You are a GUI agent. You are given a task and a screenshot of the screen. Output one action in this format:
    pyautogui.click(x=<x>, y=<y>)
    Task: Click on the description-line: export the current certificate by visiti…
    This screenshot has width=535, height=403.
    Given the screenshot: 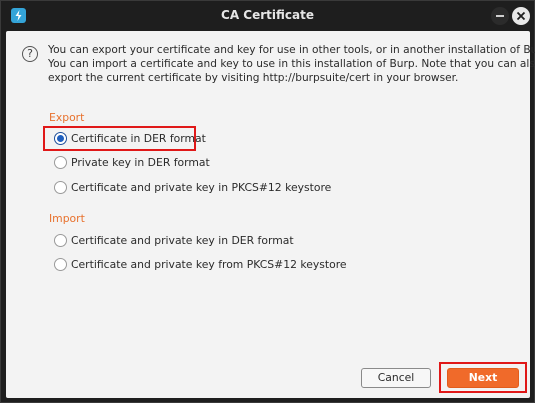 What is the action you would take?
    pyautogui.click(x=253, y=78)
    